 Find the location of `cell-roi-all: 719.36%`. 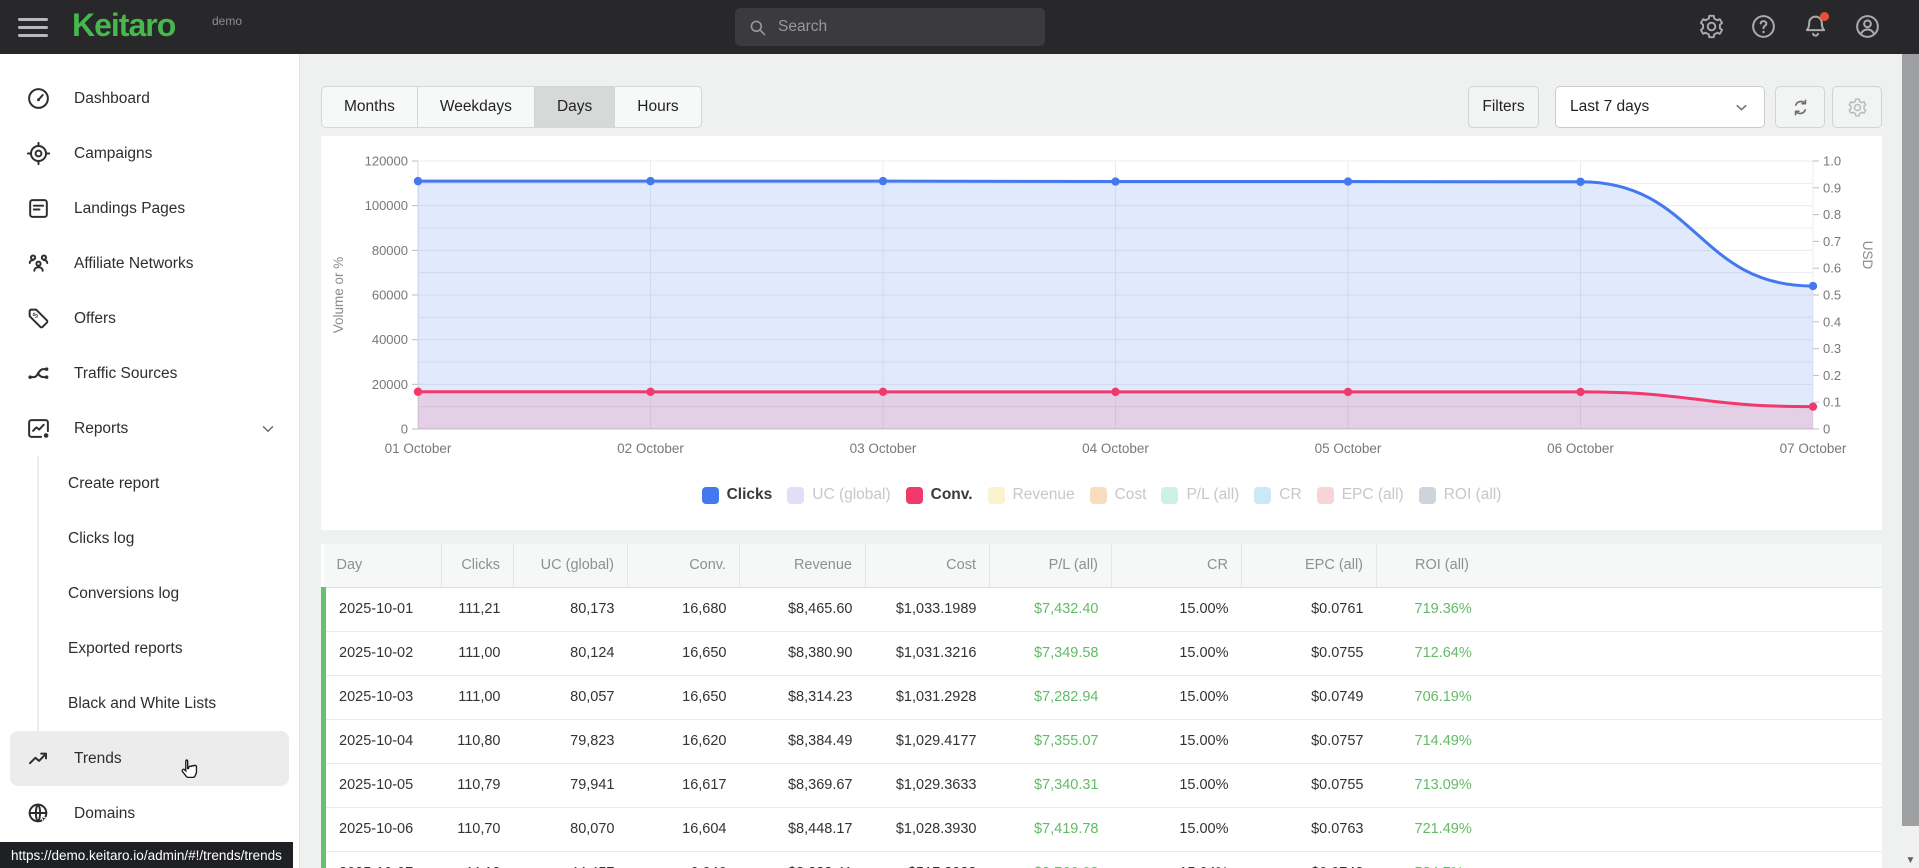

cell-roi-all: 719.36% is located at coordinates (1629, 609).